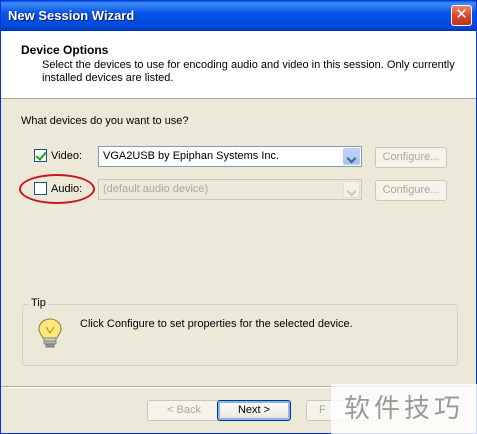  Describe the element at coordinates (156, 189) in the screenshot. I see `audio-device-value: (default audio device)` at that location.